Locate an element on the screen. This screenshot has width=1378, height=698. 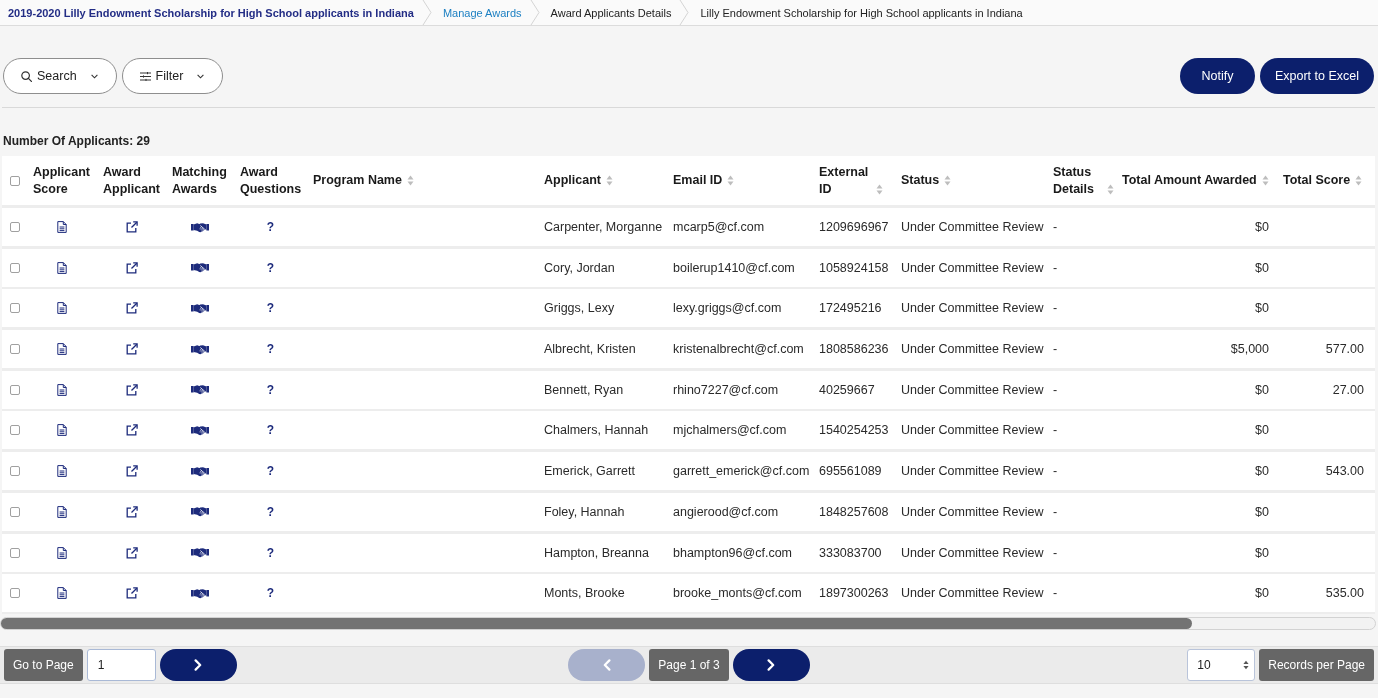
records-per-page-button: Records per Page is located at coordinates (1316, 665).